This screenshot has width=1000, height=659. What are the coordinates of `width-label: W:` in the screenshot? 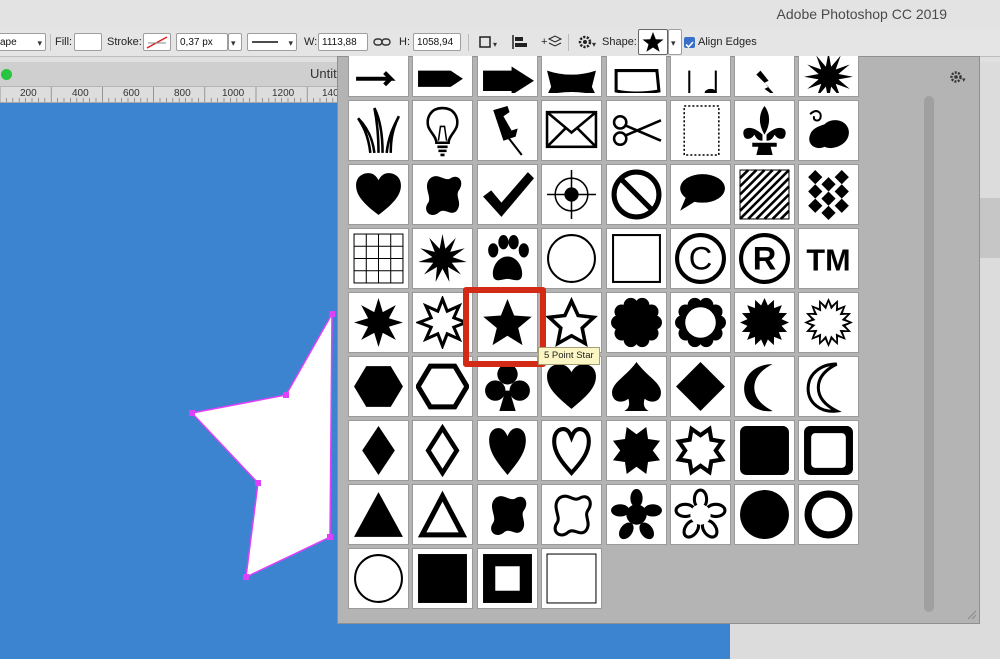 It's located at (311, 42).